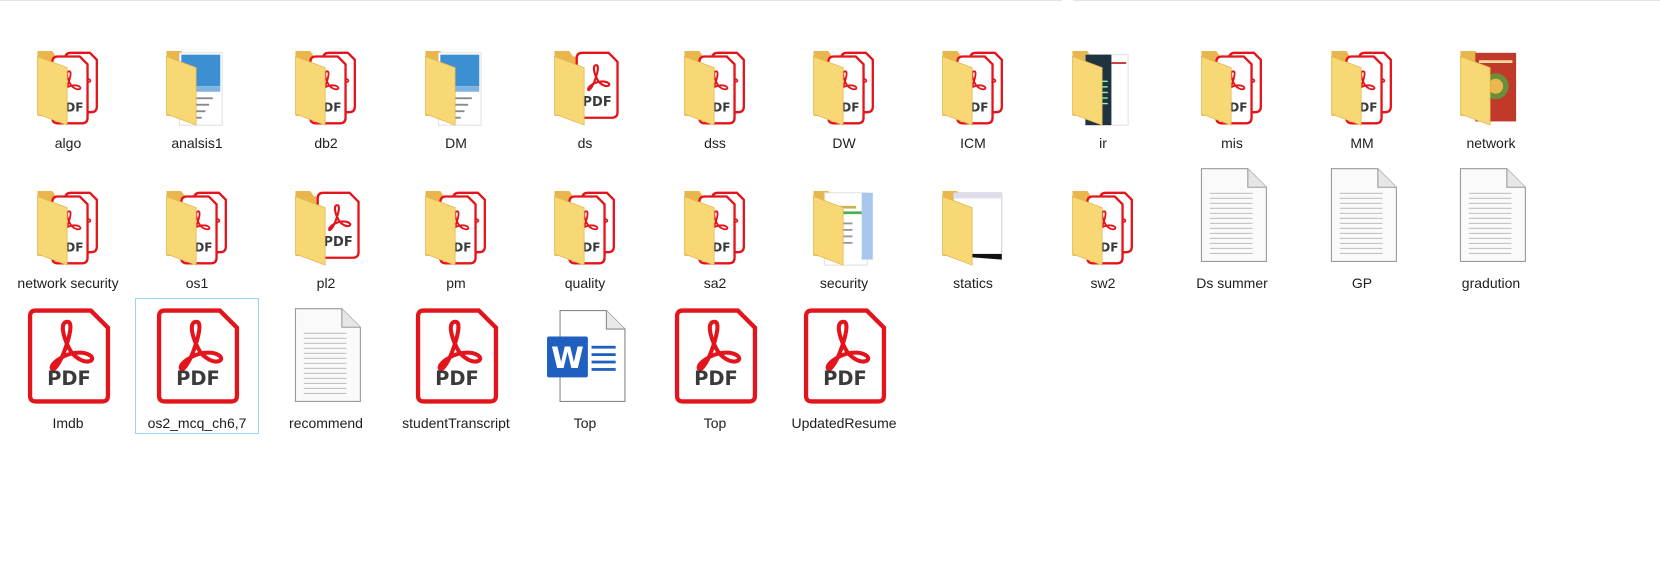 The image size is (1660, 583). What do you see at coordinates (586, 356) in the screenshot?
I see `word-document-icon: W` at bounding box center [586, 356].